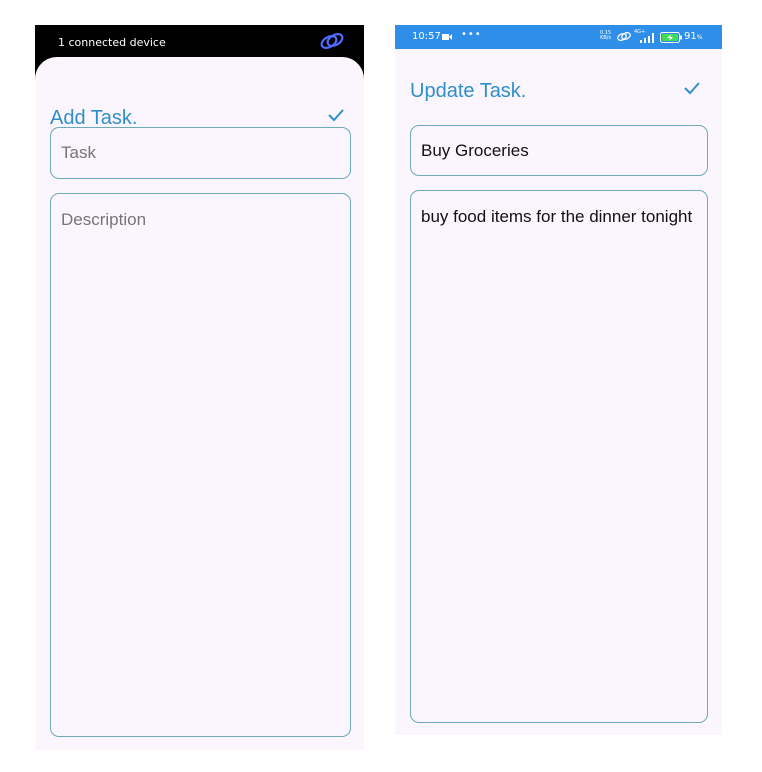  Describe the element at coordinates (468, 91) in the screenshot. I see `page-title: Update Task.` at that location.